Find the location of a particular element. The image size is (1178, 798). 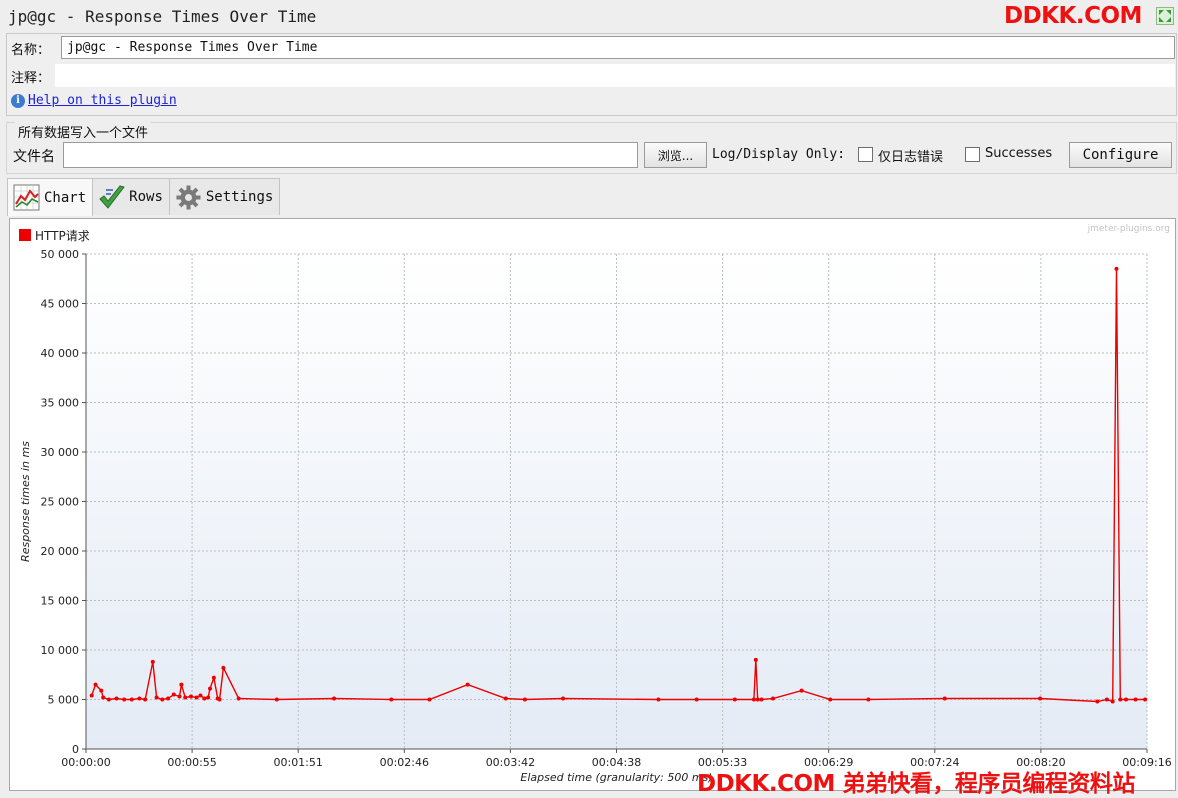

chart-icon is located at coordinates (26, 197).